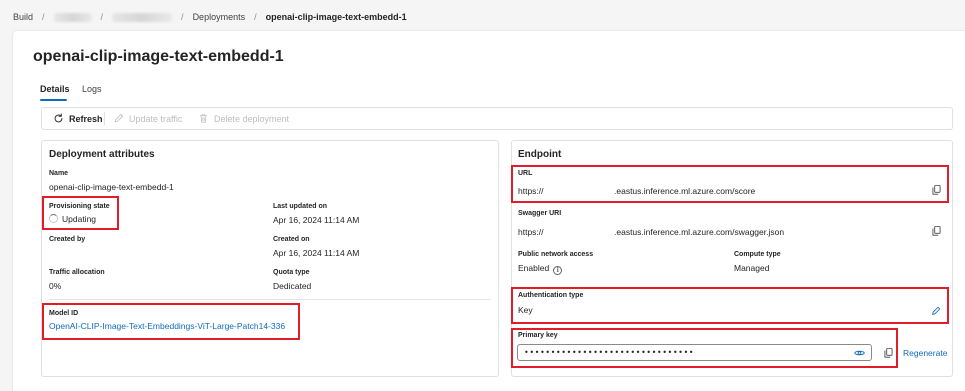 The image size is (965, 391). I want to click on deployment-attributes-heading: Deployment attributes, so click(102, 154).